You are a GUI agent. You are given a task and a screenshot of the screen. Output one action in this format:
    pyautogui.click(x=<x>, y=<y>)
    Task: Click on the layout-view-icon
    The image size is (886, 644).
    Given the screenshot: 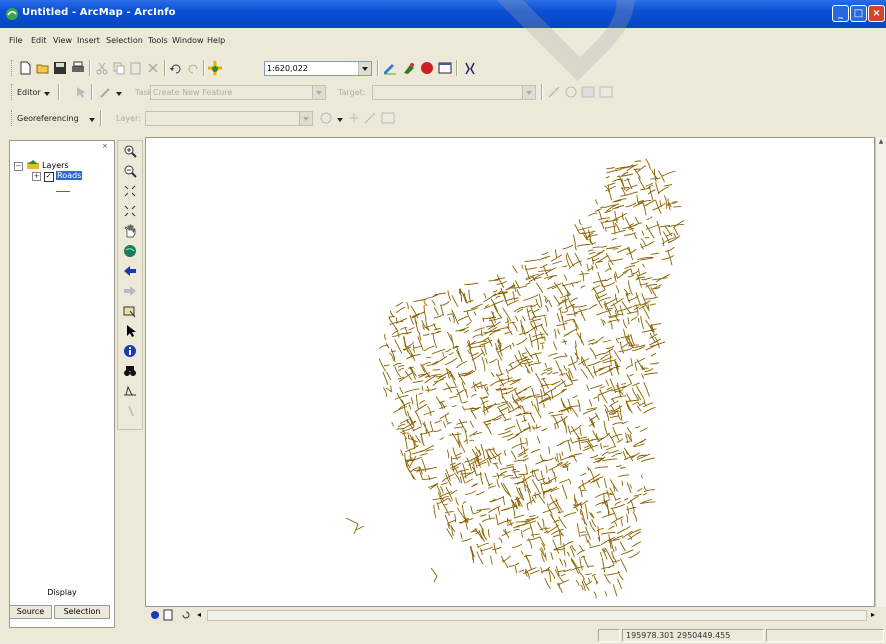 What is the action you would take?
    pyautogui.click(x=168, y=615)
    